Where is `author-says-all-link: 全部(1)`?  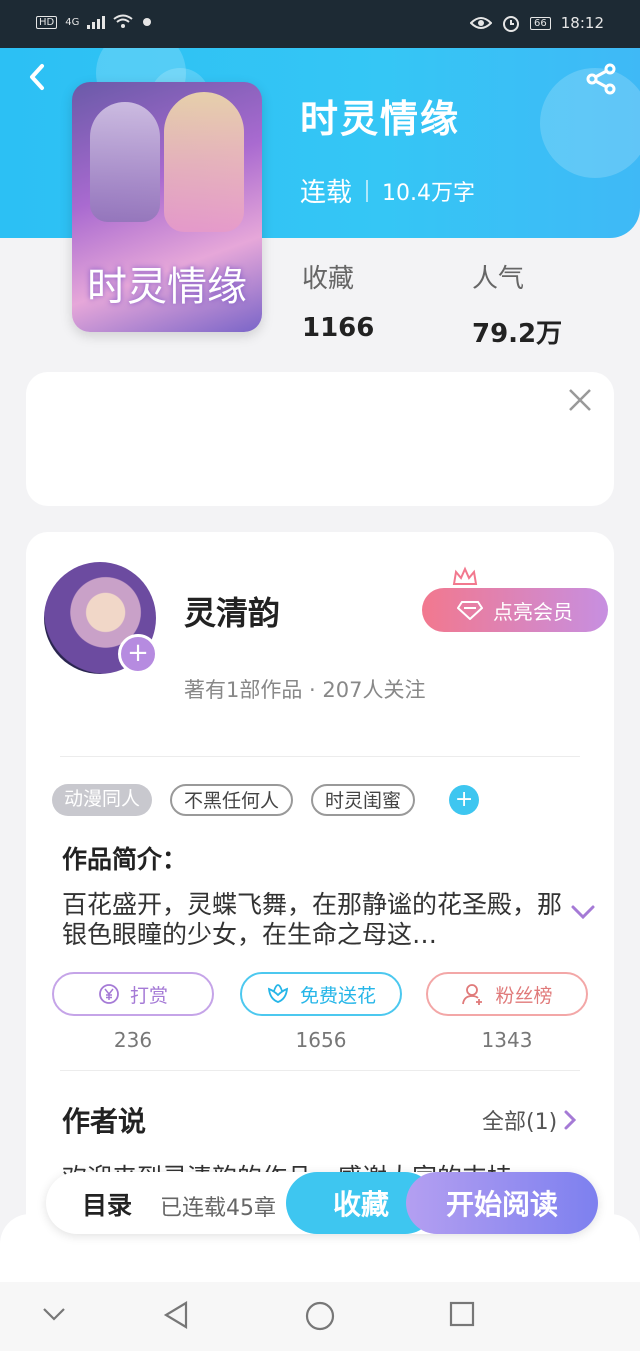 author-says-all-link: 全部(1) is located at coordinates (529, 1120).